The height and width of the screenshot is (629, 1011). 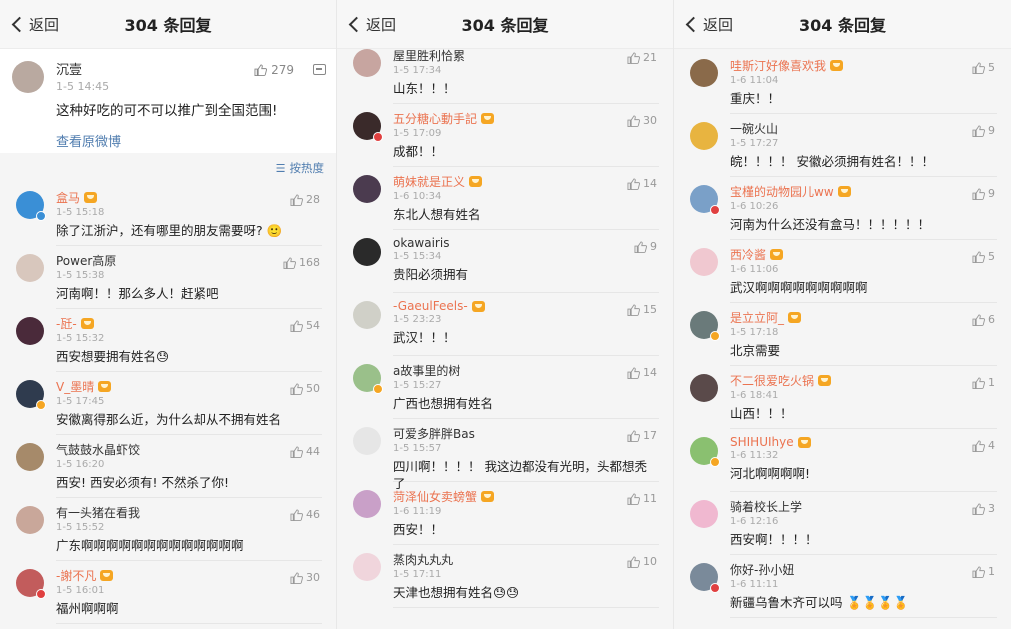 What do you see at coordinates (642, 435) in the screenshot?
I see `like-button: 17` at bounding box center [642, 435].